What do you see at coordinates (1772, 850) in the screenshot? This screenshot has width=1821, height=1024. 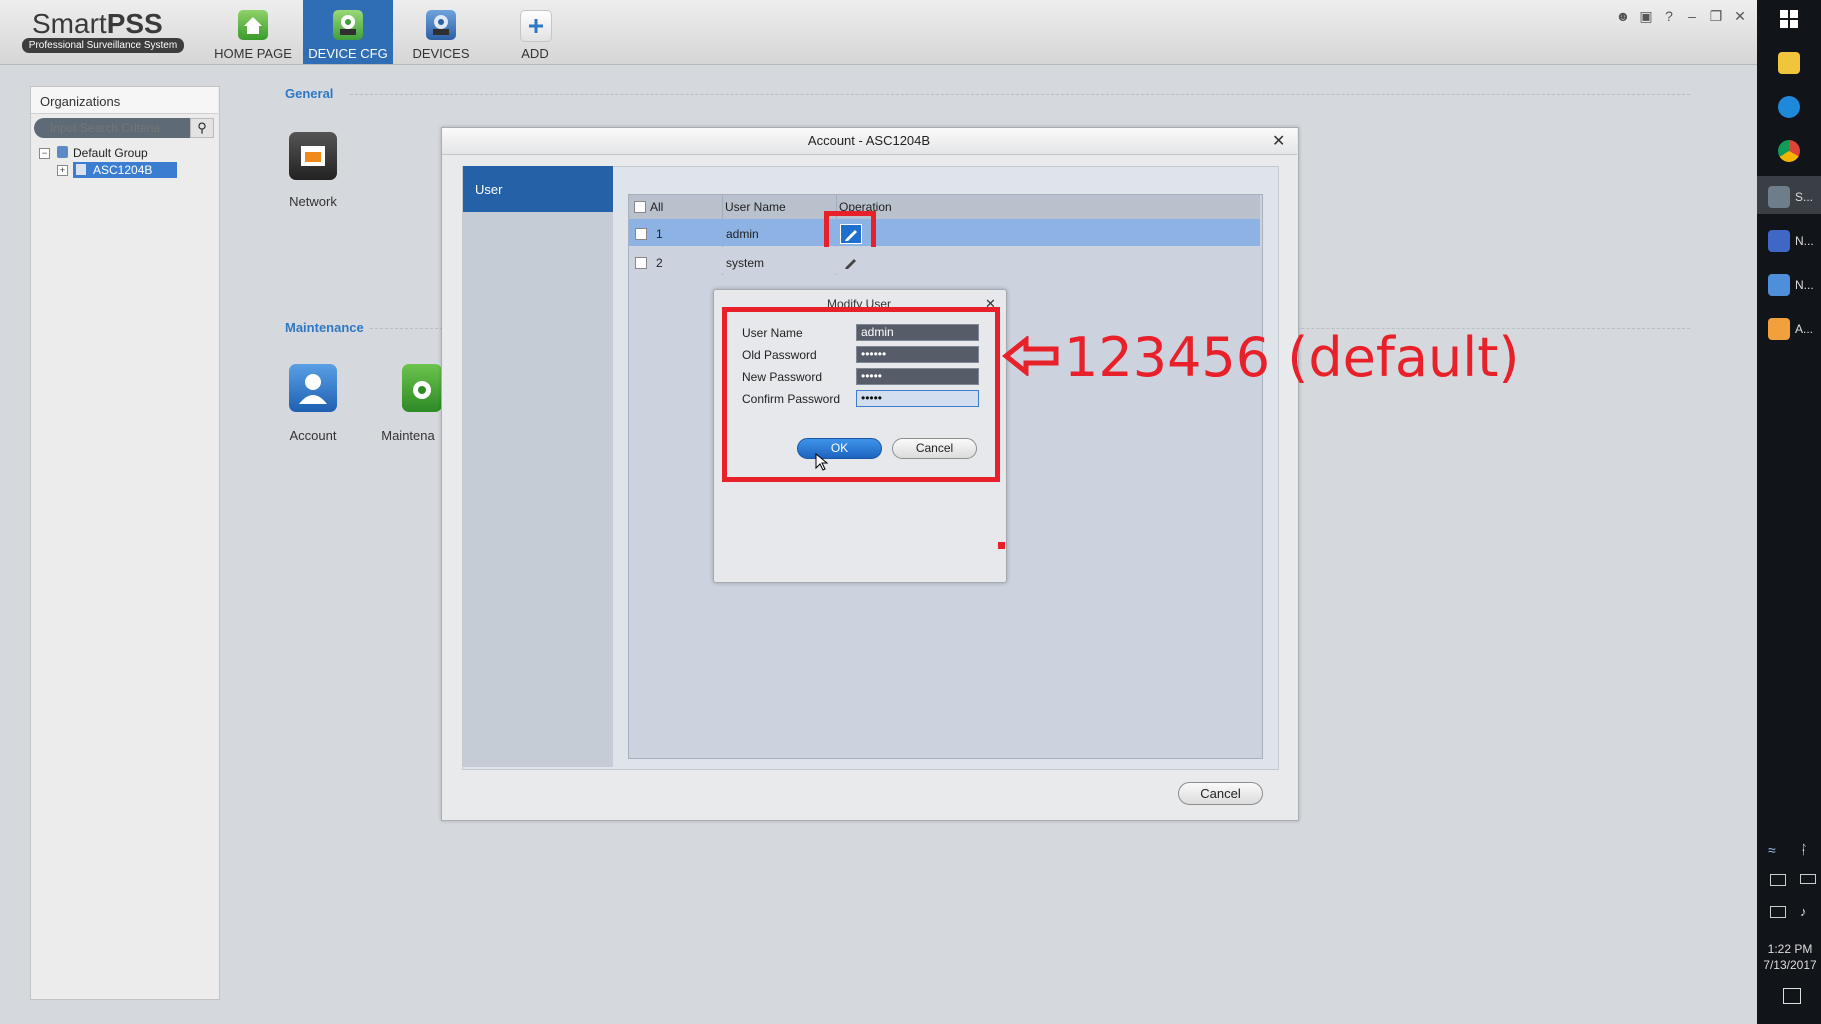 I see `tray-network-icon: ≈` at bounding box center [1772, 850].